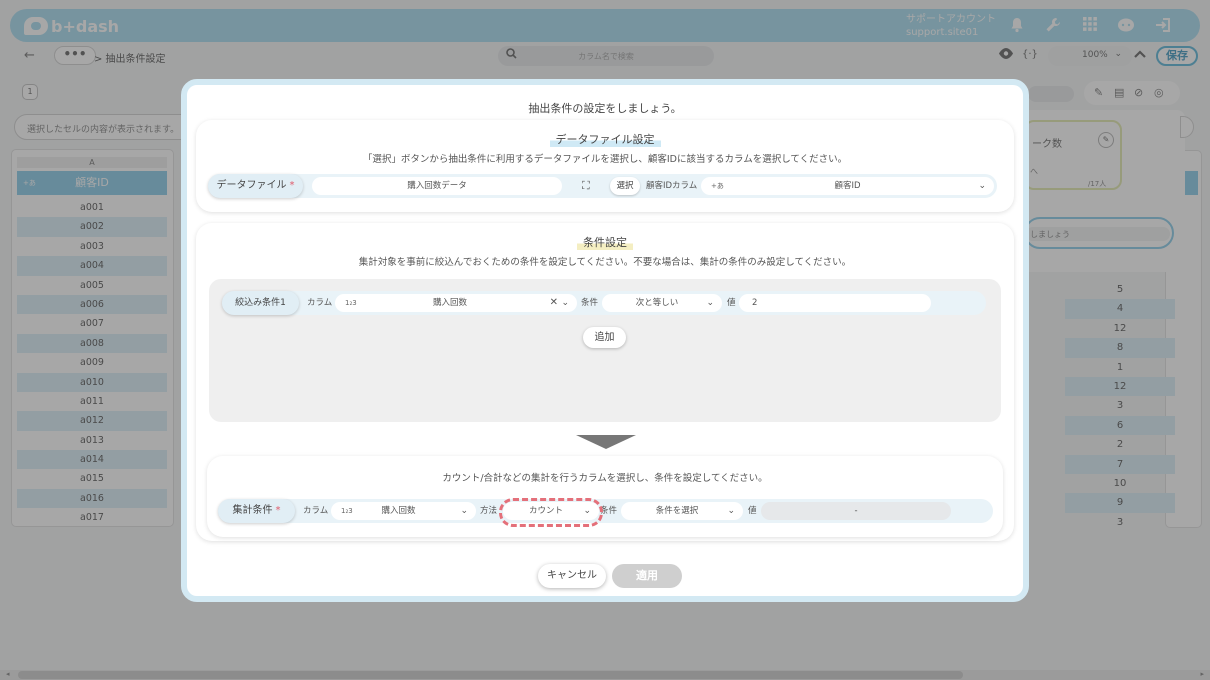  What do you see at coordinates (586, 186) in the screenshot?
I see `expand-icon: ⛶` at bounding box center [586, 186].